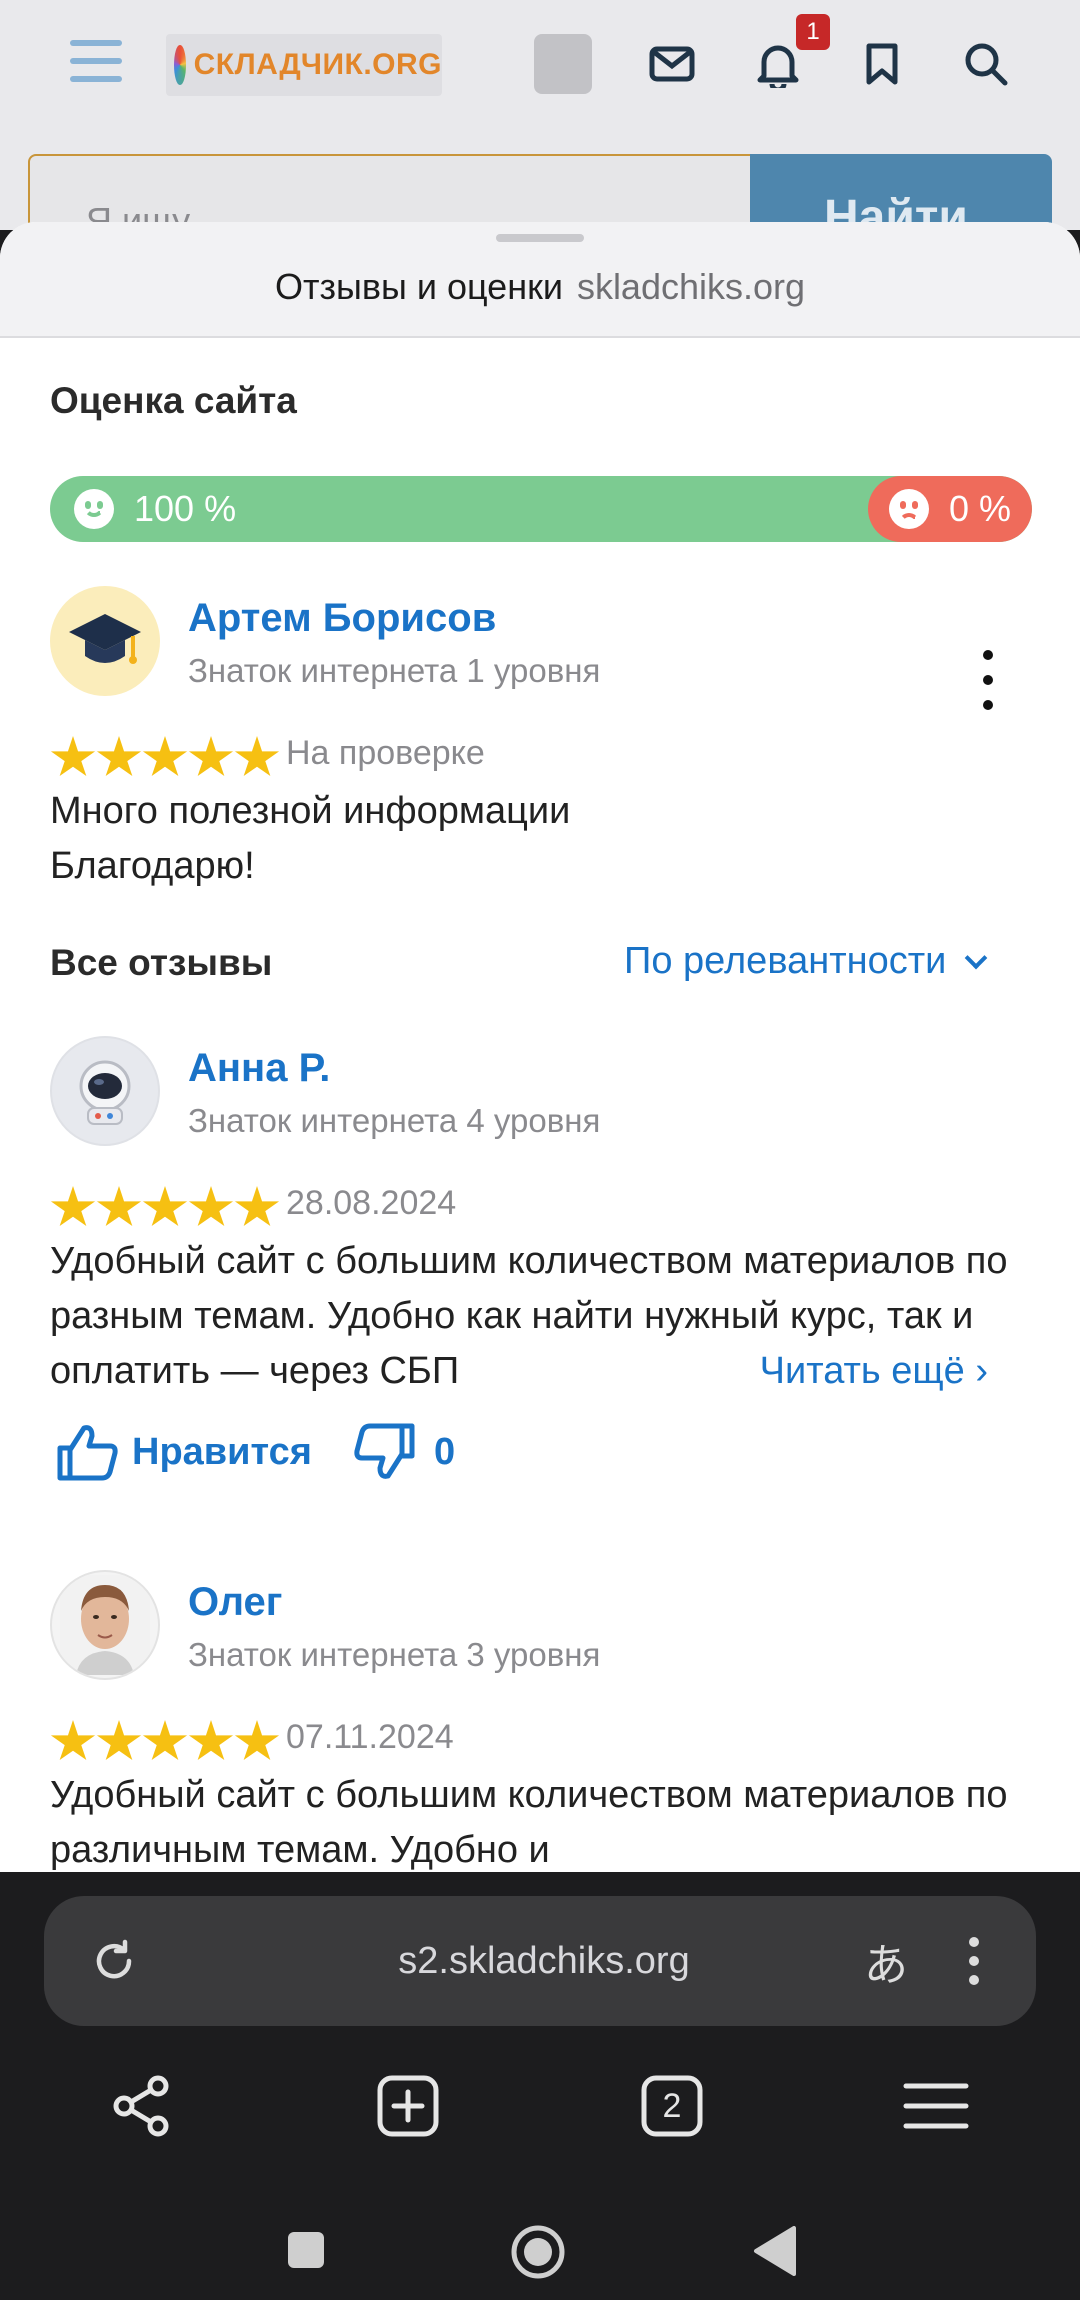  I want to click on rating-positive: 100 %, so click(155, 509).